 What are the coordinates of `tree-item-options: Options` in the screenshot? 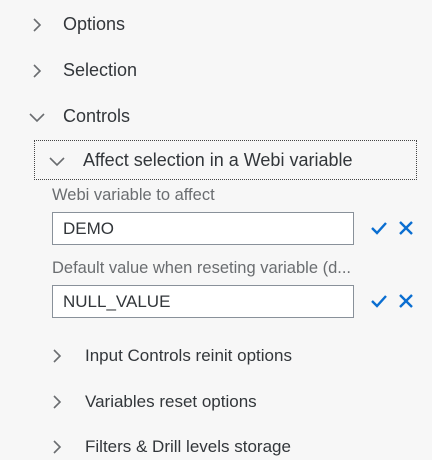 It's located at (76, 24).